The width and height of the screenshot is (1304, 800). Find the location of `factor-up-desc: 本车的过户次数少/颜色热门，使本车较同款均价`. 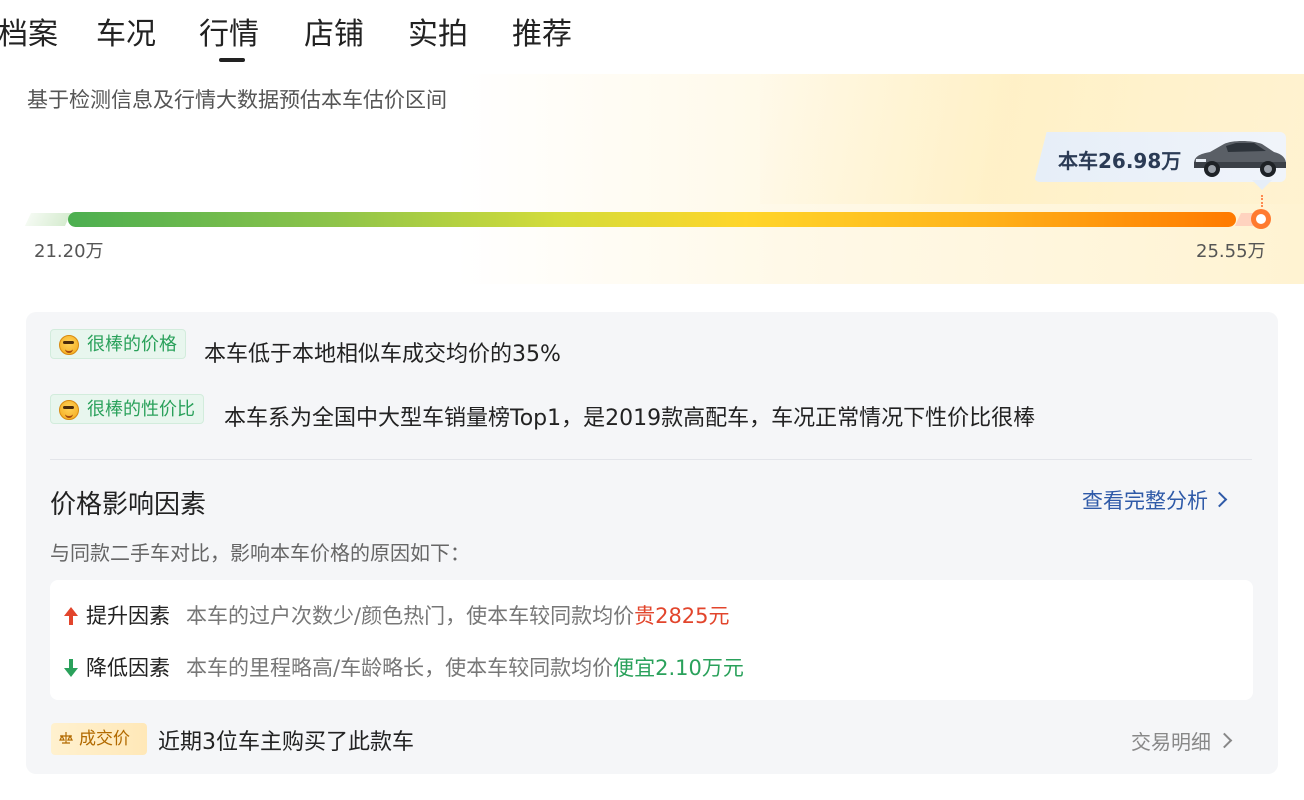

factor-up-desc: 本车的过户次数少/颜色热门，使本车较同款均价 is located at coordinates (410, 616).